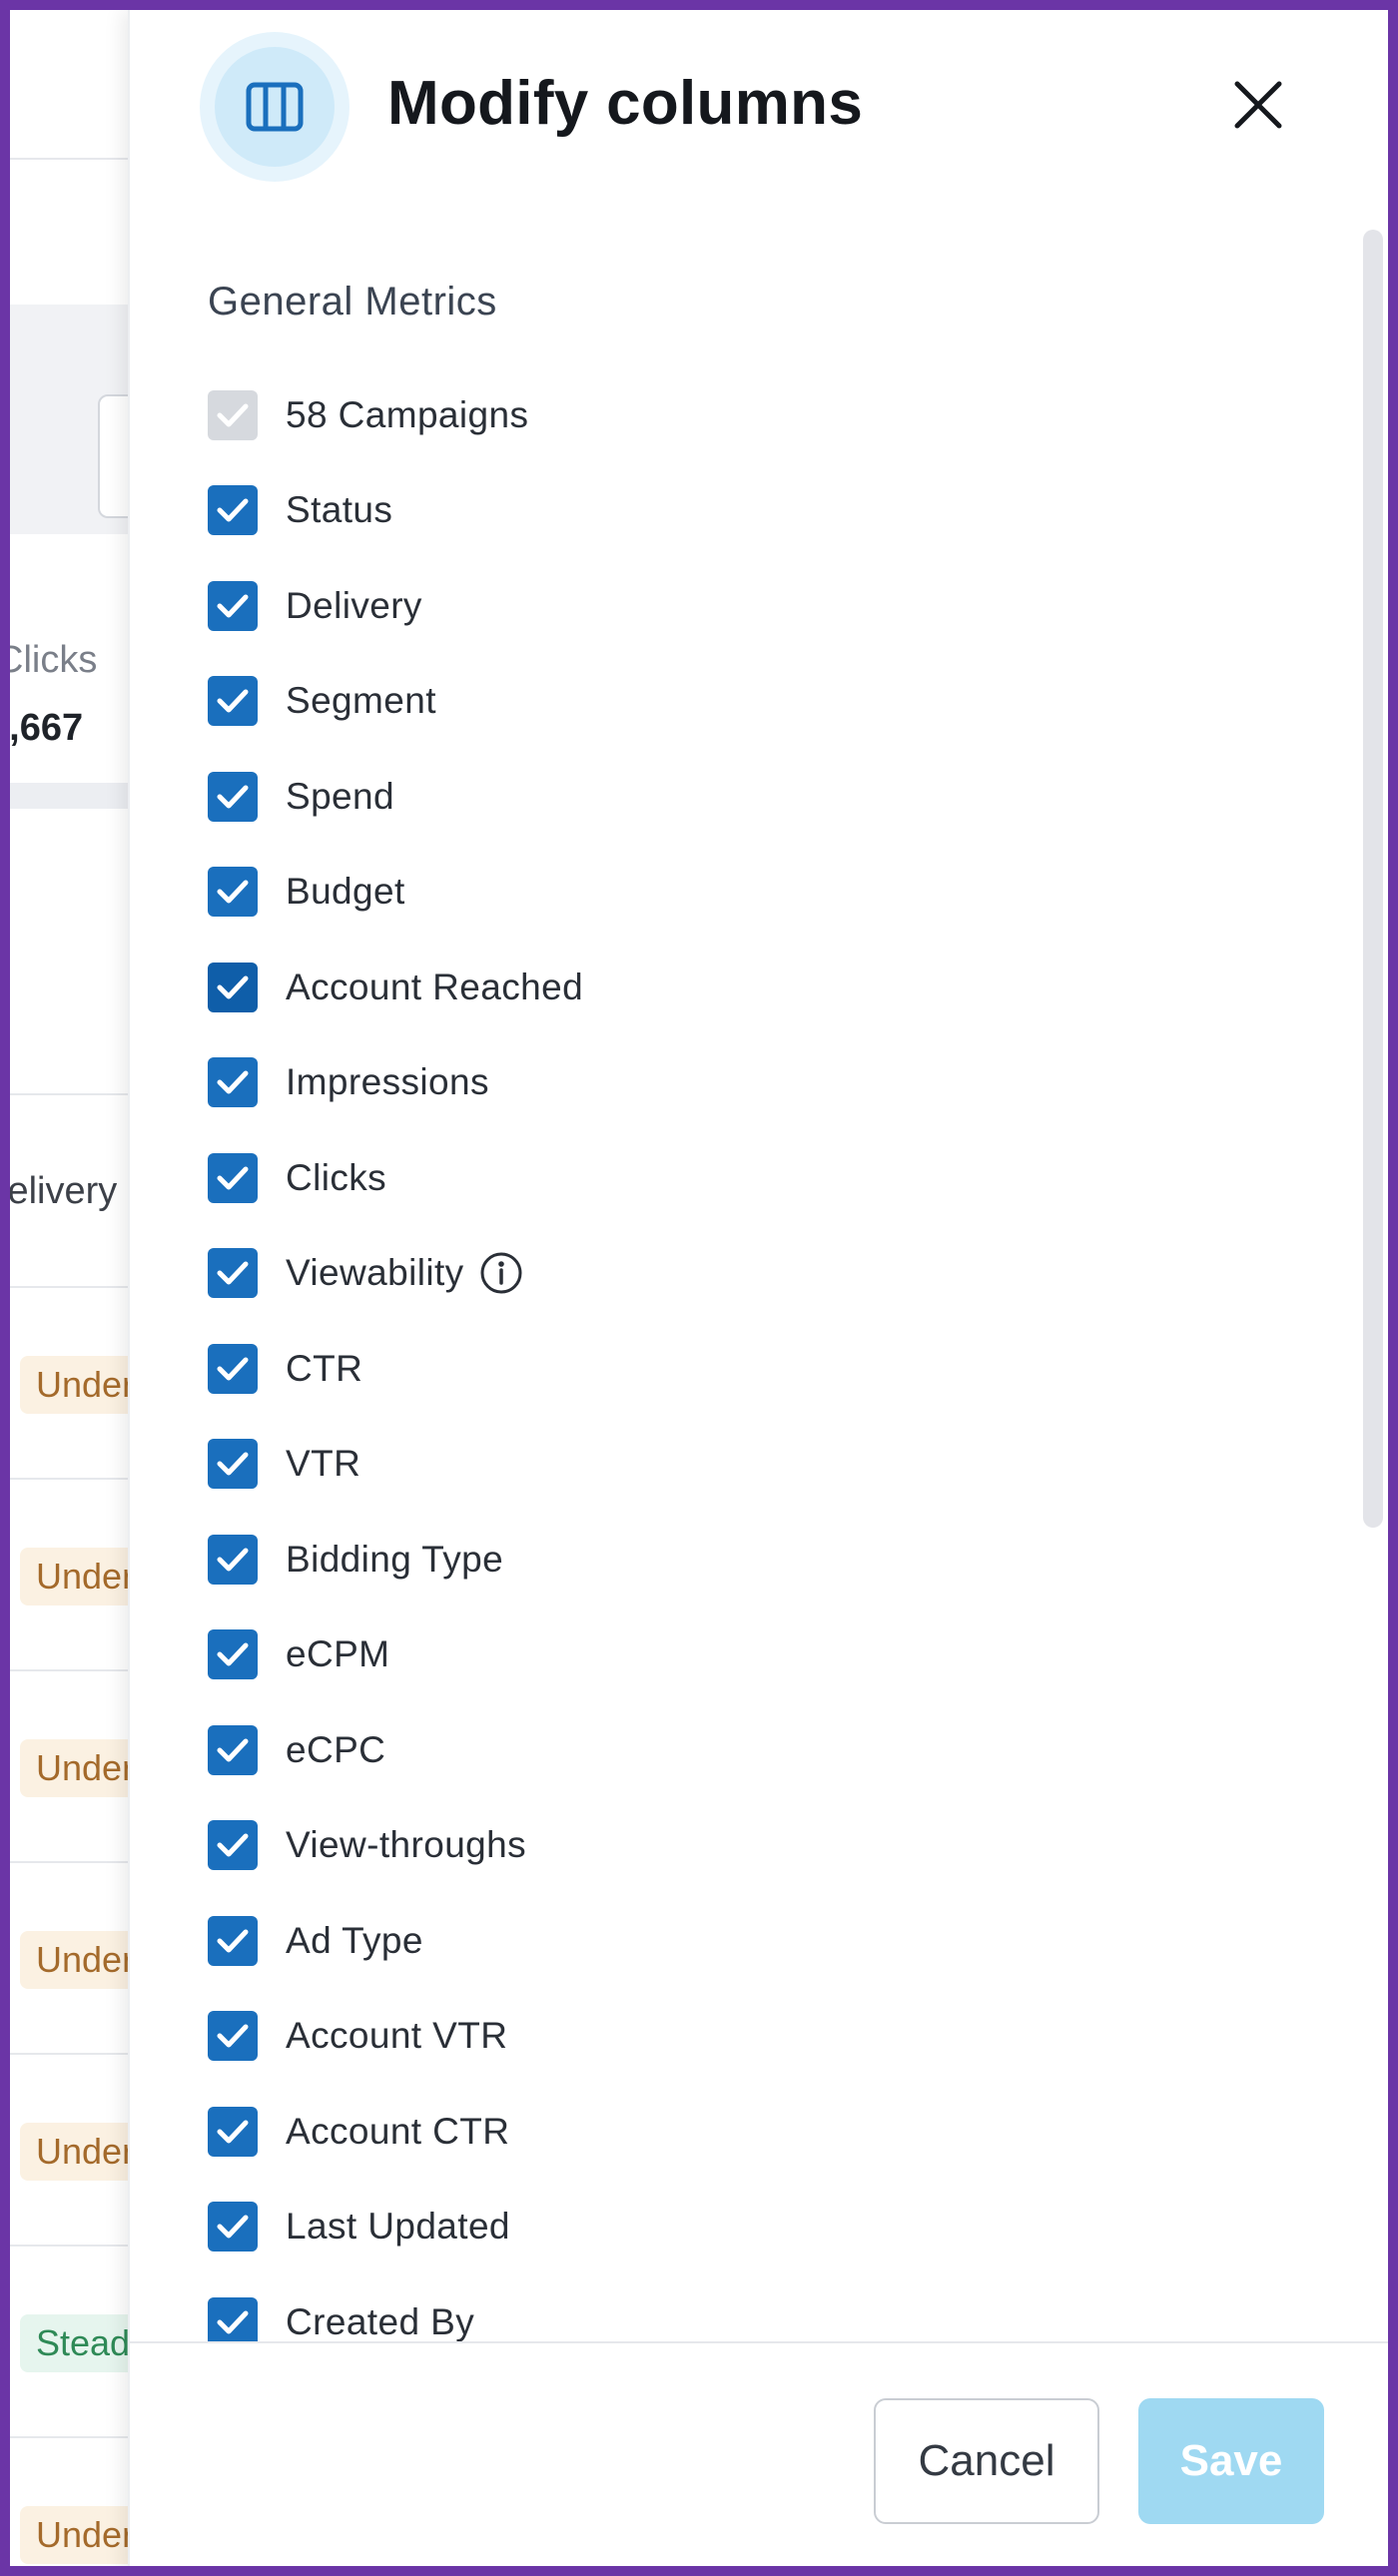  I want to click on cancel-button: Cancel, so click(986, 2461).